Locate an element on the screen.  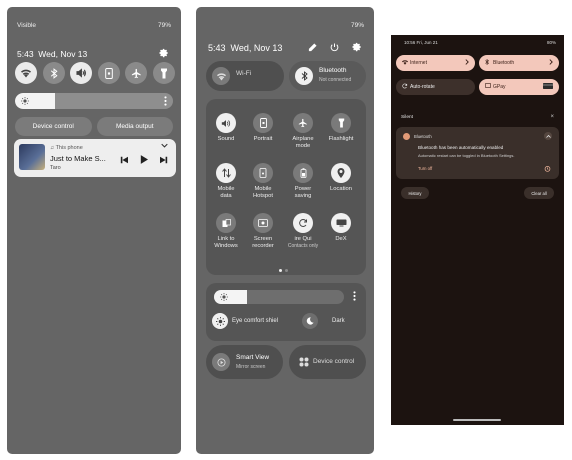
eye-comfort-toggle: Eye comfort shiel is located at coordinates (245, 321).